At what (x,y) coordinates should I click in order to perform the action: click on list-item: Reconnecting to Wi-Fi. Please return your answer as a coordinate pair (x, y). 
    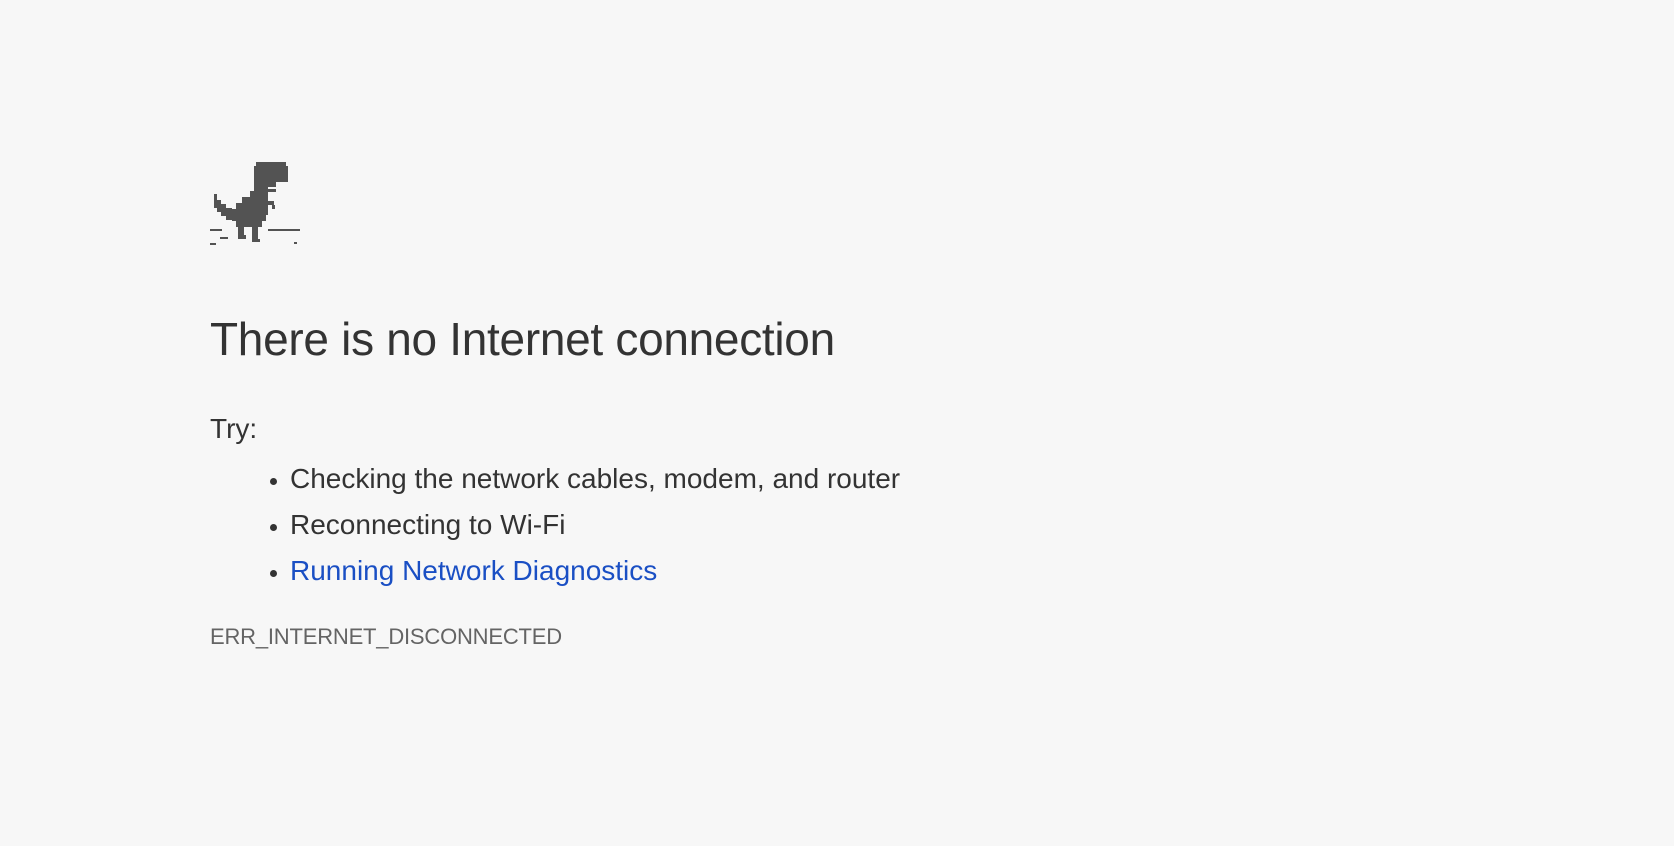
    Looking at the image, I should click on (595, 525).